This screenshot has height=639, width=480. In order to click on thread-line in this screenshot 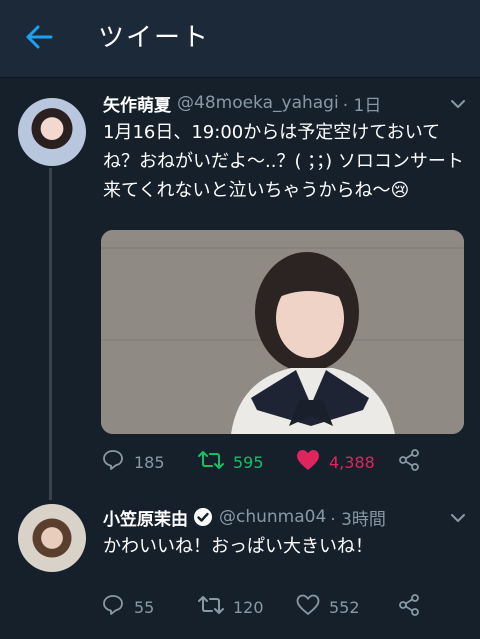, I will do `click(50, 334)`.